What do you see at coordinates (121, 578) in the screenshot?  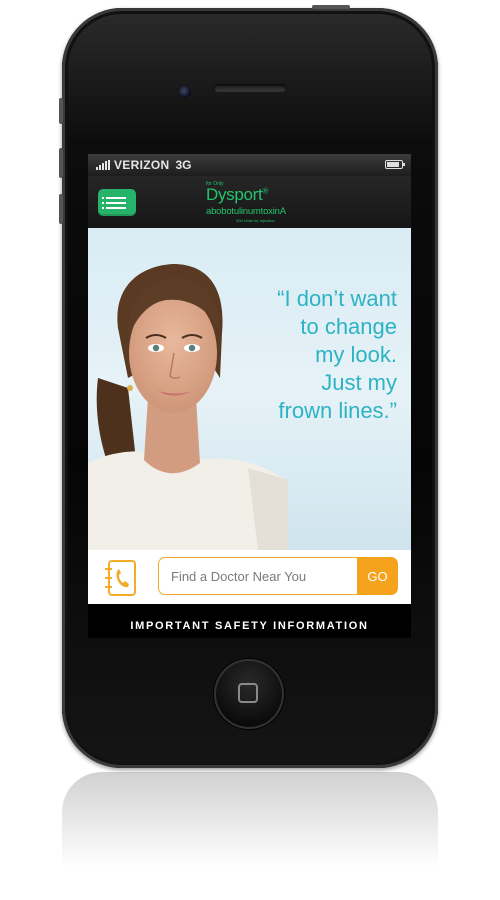 I see `address-book-phone-icon` at bounding box center [121, 578].